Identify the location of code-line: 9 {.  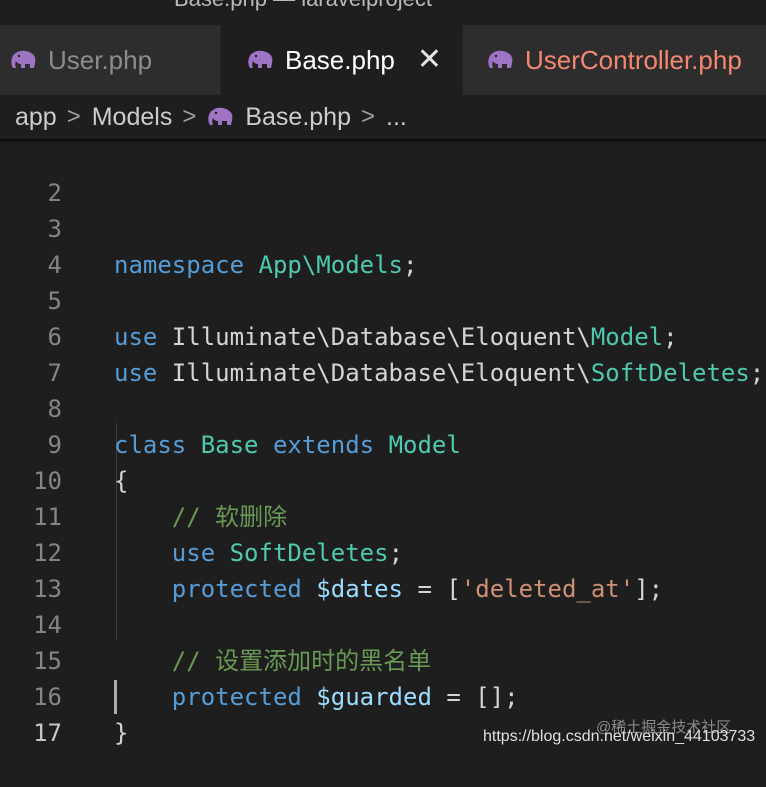
(383, 443).